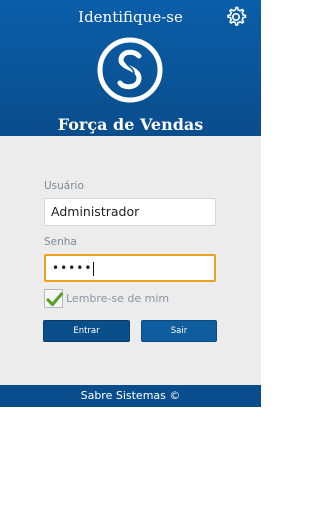 Image resolution: width=320 pixels, height=512 pixels. What do you see at coordinates (117, 298) in the screenshot?
I see `remember-me-label: Lembre-se de mim` at bounding box center [117, 298].